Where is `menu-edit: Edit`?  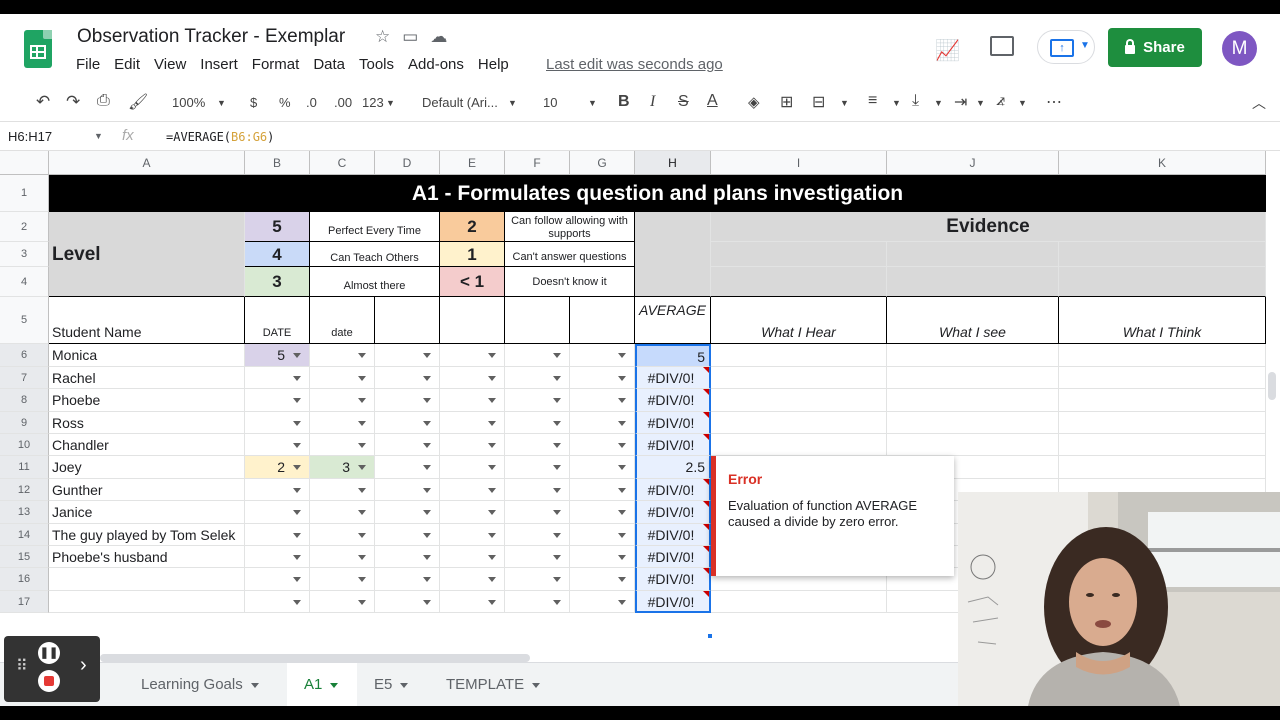 menu-edit: Edit is located at coordinates (127, 64).